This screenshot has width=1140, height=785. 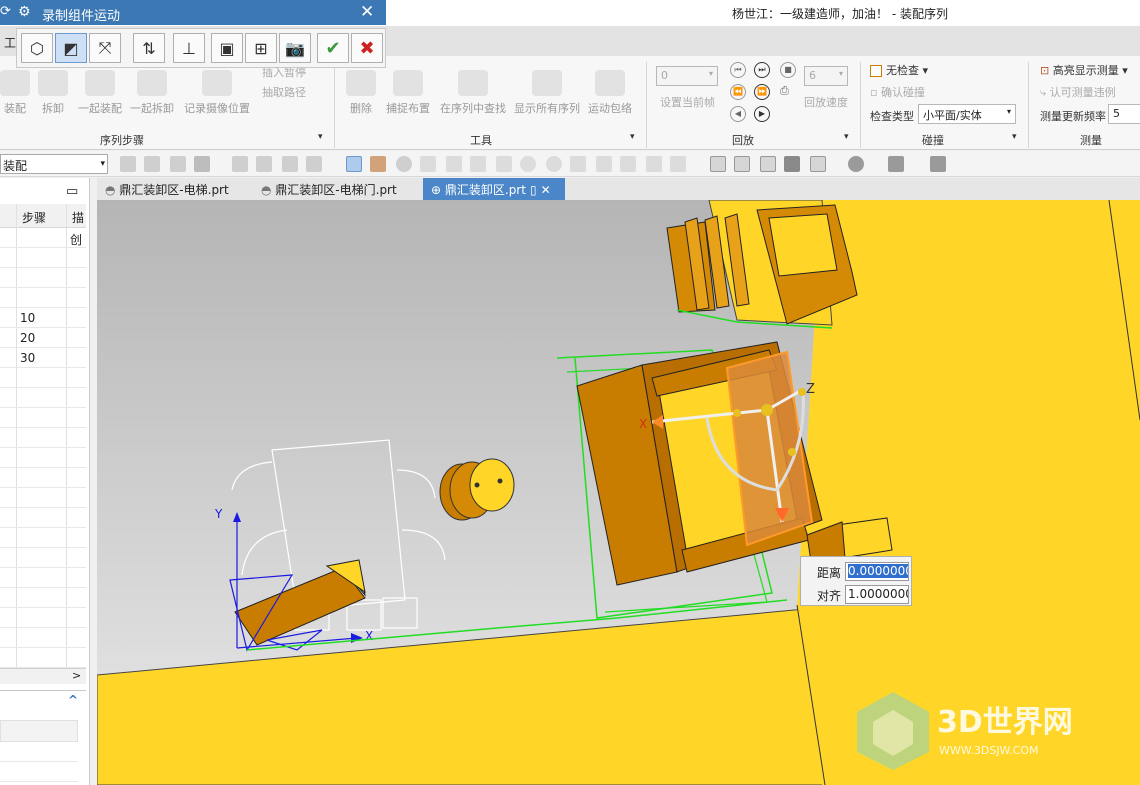 I want to click on plus-point-icon, so click(x=578, y=164).